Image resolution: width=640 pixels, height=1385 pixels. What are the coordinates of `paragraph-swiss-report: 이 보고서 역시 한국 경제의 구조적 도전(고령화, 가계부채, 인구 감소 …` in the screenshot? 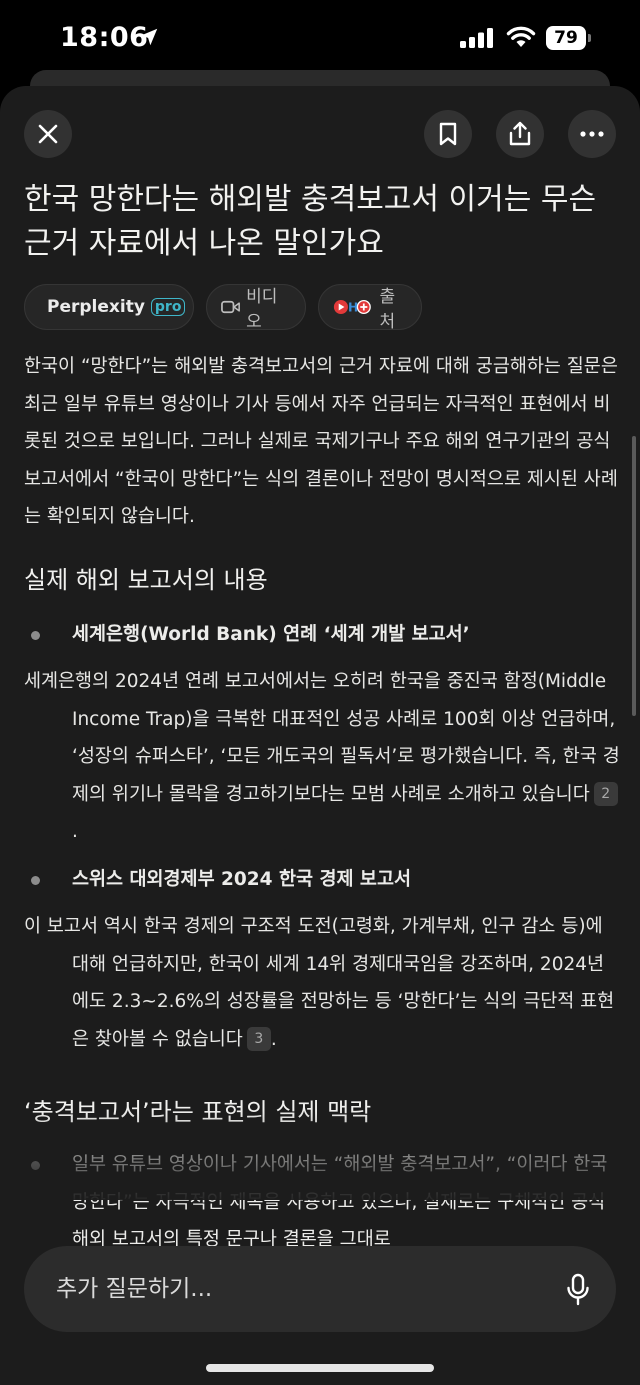 It's located at (322, 983).